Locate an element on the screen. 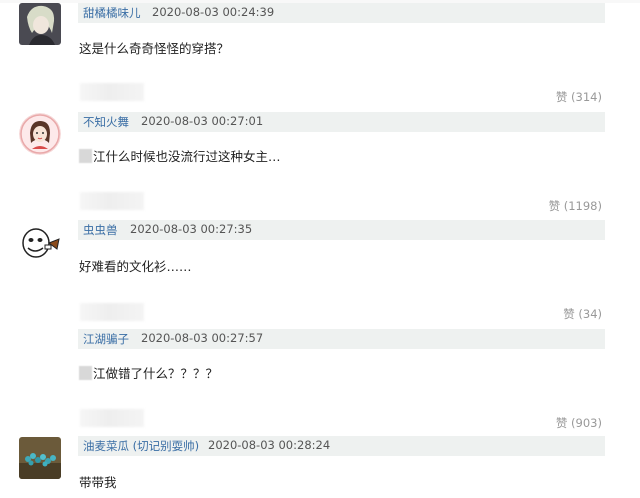 This screenshot has height=498, width=640. username-link: 油麦菜瓜 (切记别耍帅) is located at coordinates (141, 446).